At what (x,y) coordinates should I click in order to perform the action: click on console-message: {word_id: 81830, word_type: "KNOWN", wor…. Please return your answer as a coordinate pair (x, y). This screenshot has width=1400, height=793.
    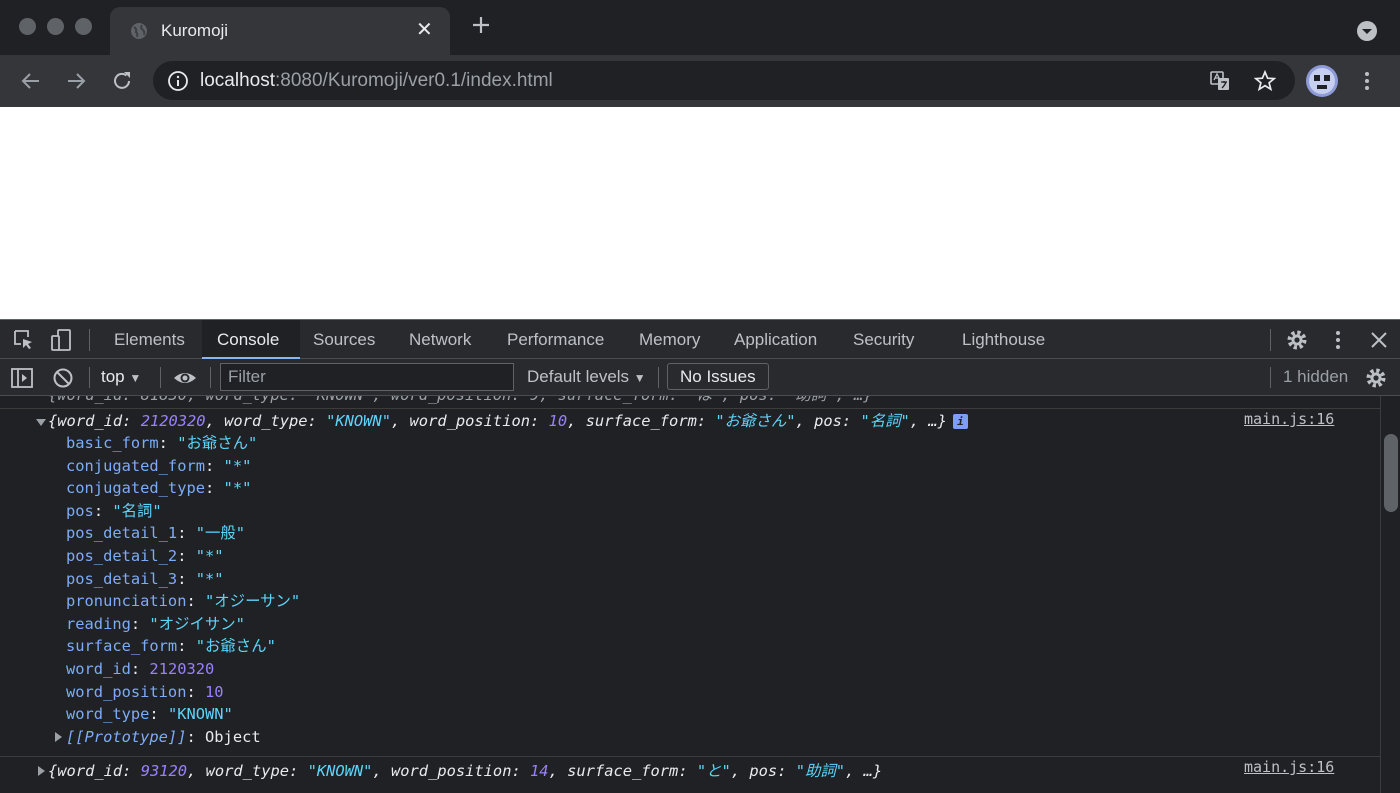
    Looking at the image, I should click on (690, 402).